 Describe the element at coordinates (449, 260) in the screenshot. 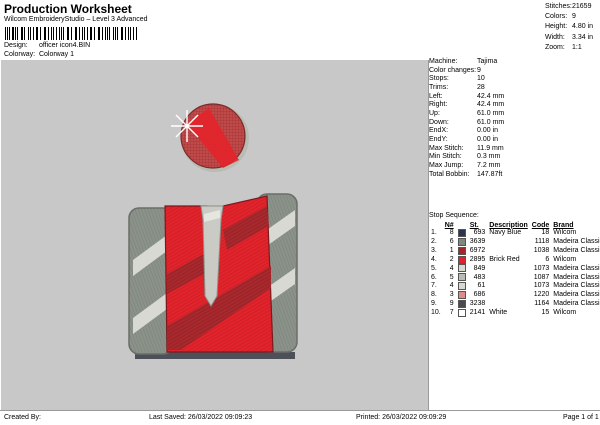

I see `needle-number: 2` at that location.